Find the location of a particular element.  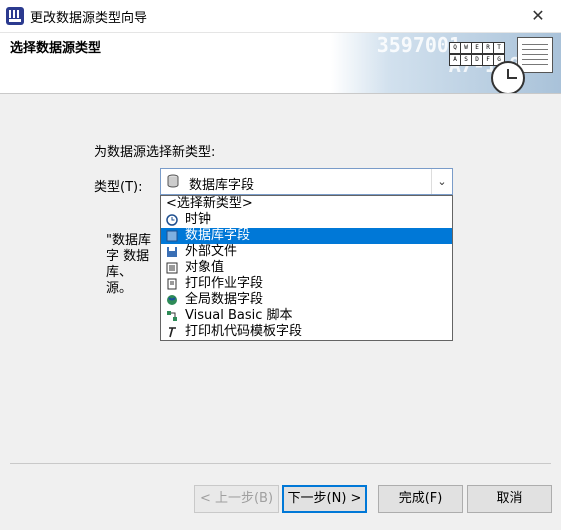

dropdown-option-printer-code-template-field: 打印机代码模板字段 is located at coordinates (306, 332).